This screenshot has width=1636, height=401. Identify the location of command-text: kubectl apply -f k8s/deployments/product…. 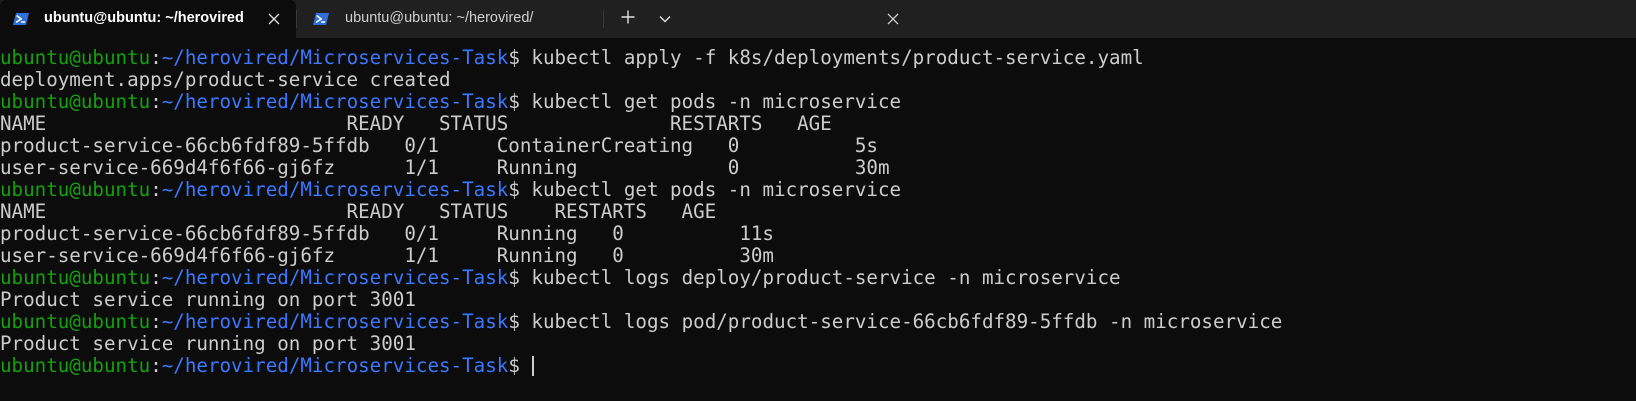
(837, 57).